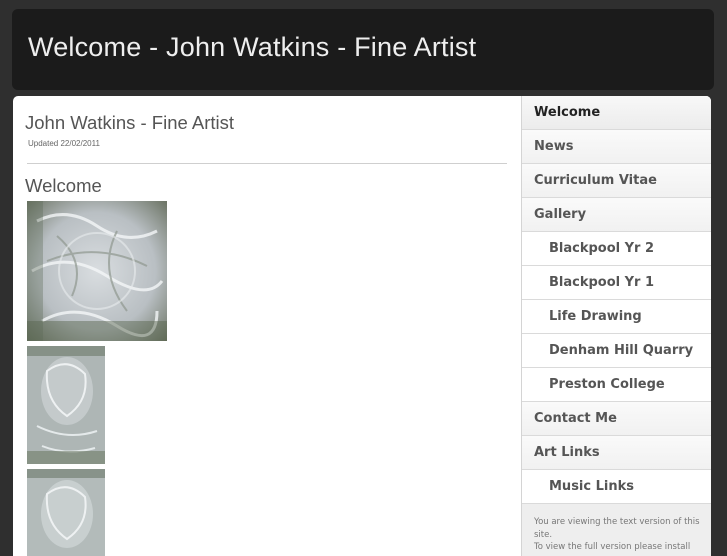 This screenshot has height=556, width=727. Describe the element at coordinates (64, 143) in the screenshot. I see `updated-date: Updated 22/02/2011` at that location.